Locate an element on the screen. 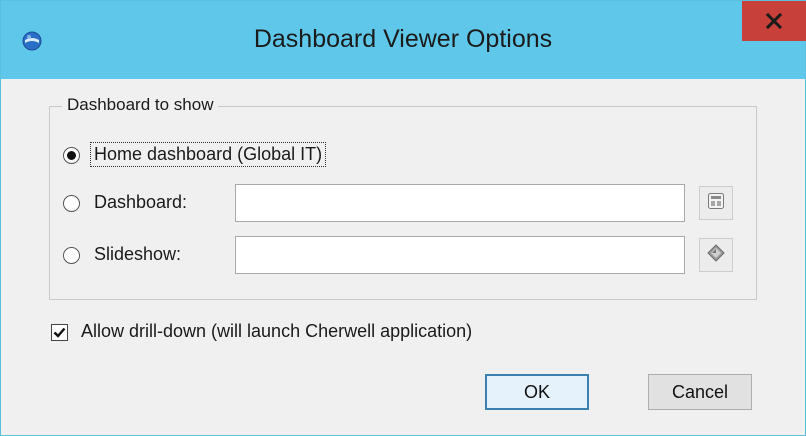  window-title: Dashboard Viewer Options is located at coordinates (403, 39).